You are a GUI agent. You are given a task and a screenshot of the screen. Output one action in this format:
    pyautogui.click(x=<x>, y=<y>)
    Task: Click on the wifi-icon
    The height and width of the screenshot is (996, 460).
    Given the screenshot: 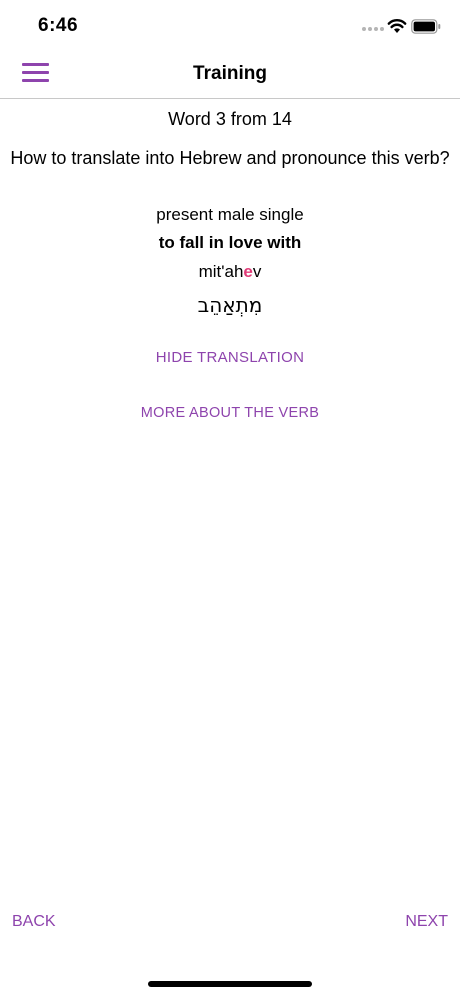 What is the action you would take?
    pyautogui.click(x=397, y=26)
    